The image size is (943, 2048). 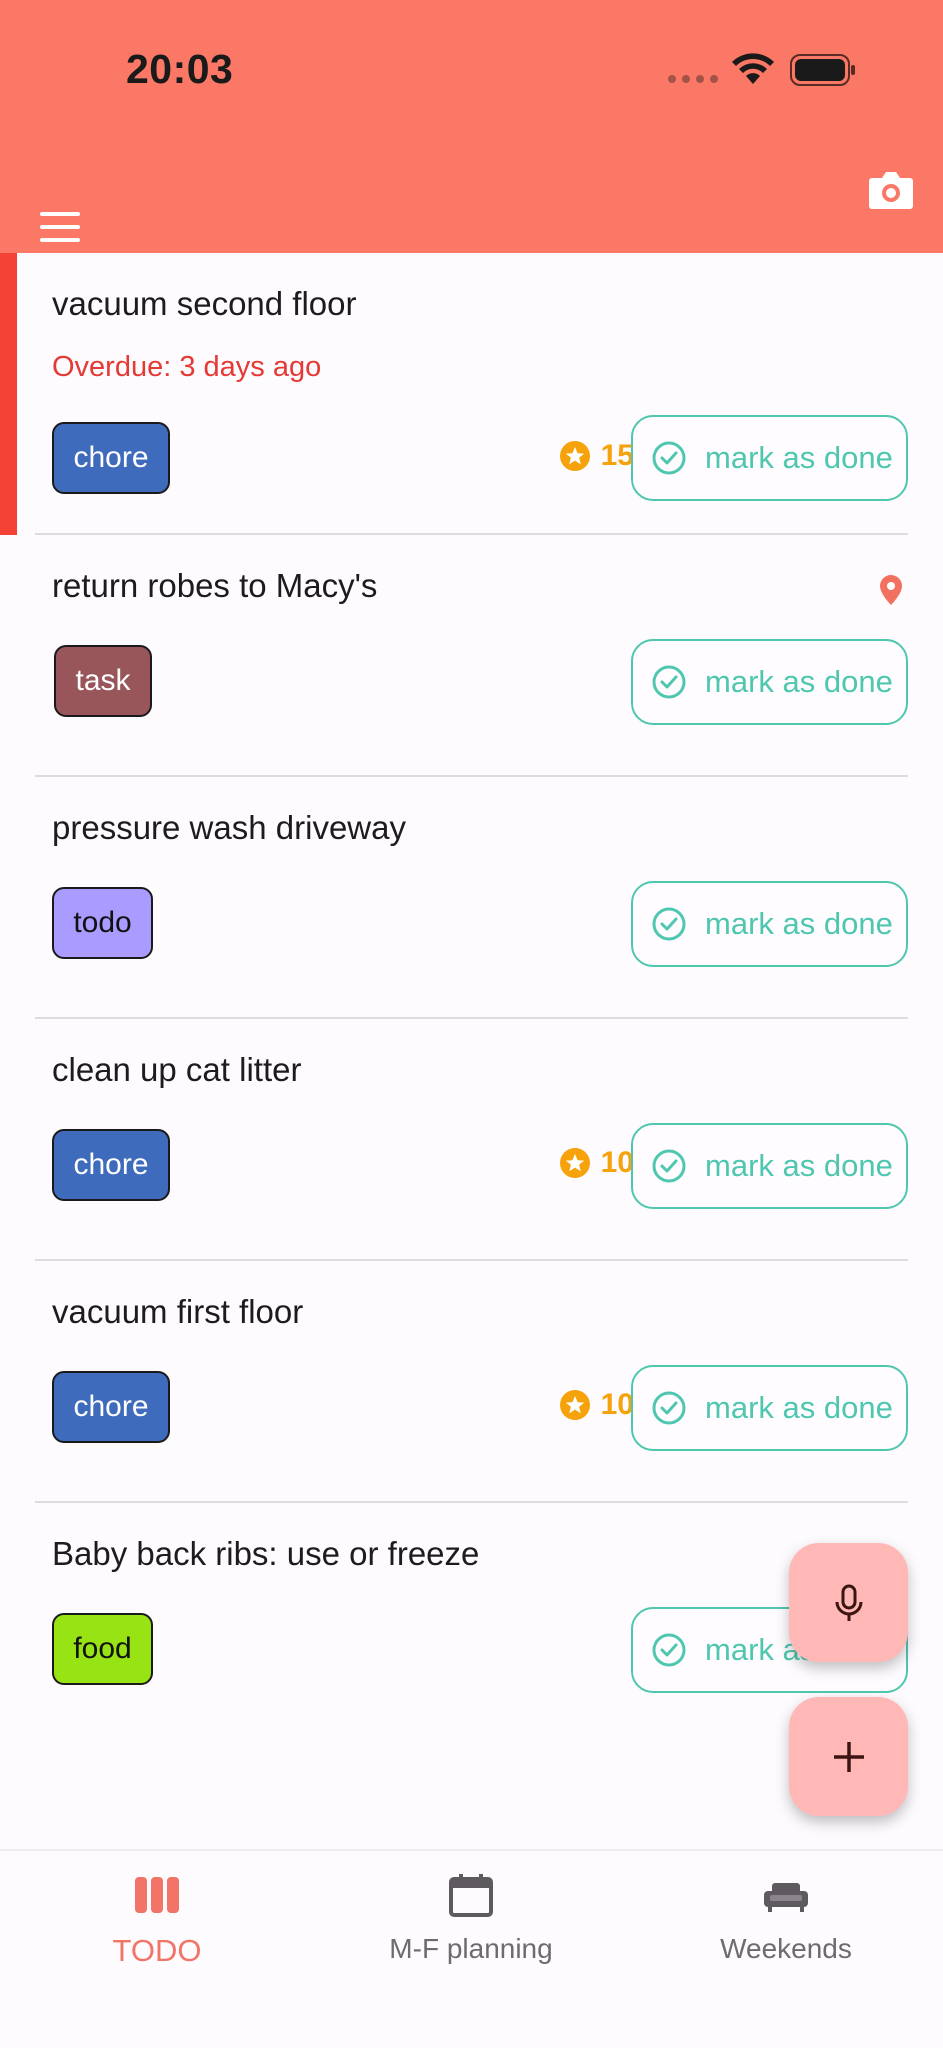 I want to click on camera-icon, so click(x=891, y=189).